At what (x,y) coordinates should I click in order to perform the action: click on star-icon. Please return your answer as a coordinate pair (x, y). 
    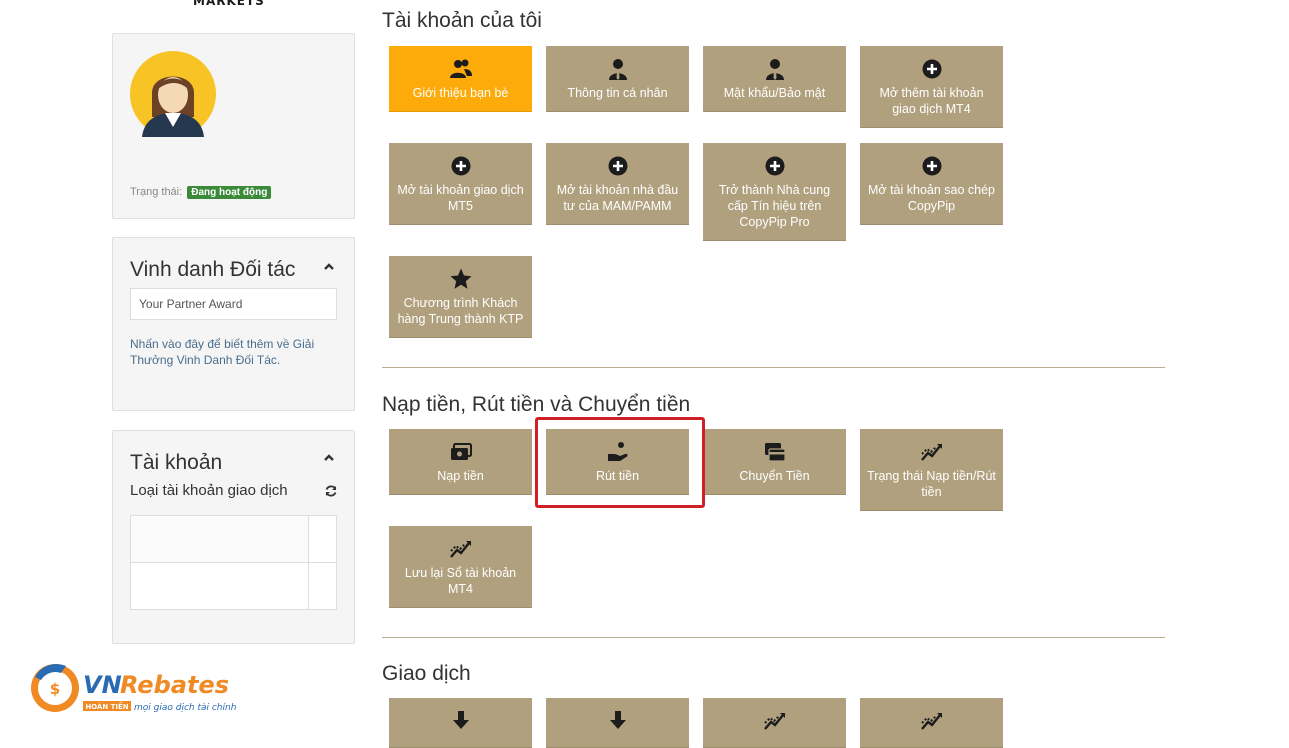
    Looking at the image, I should click on (460, 278).